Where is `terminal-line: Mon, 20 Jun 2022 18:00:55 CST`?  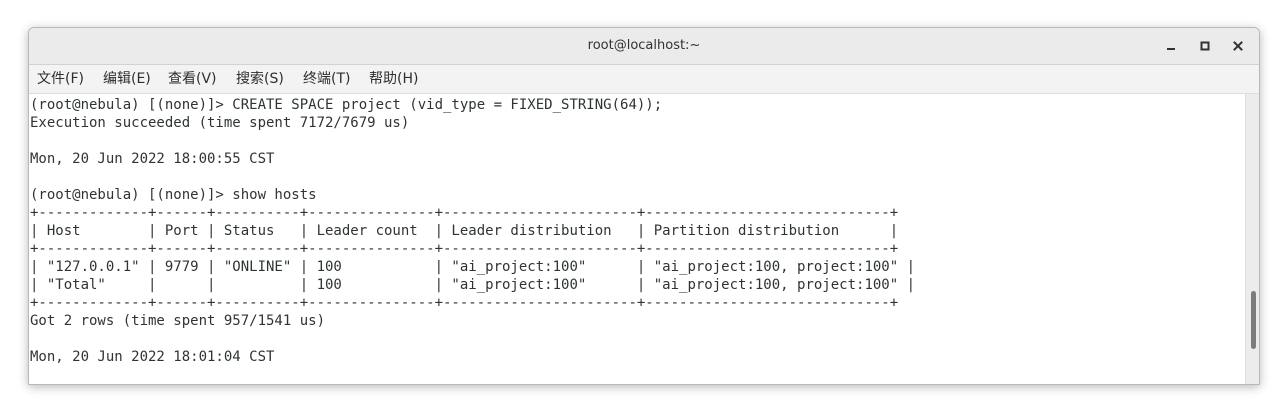
terminal-line: Mon, 20 Jun 2022 18:00:55 CST is located at coordinates (152, 159).